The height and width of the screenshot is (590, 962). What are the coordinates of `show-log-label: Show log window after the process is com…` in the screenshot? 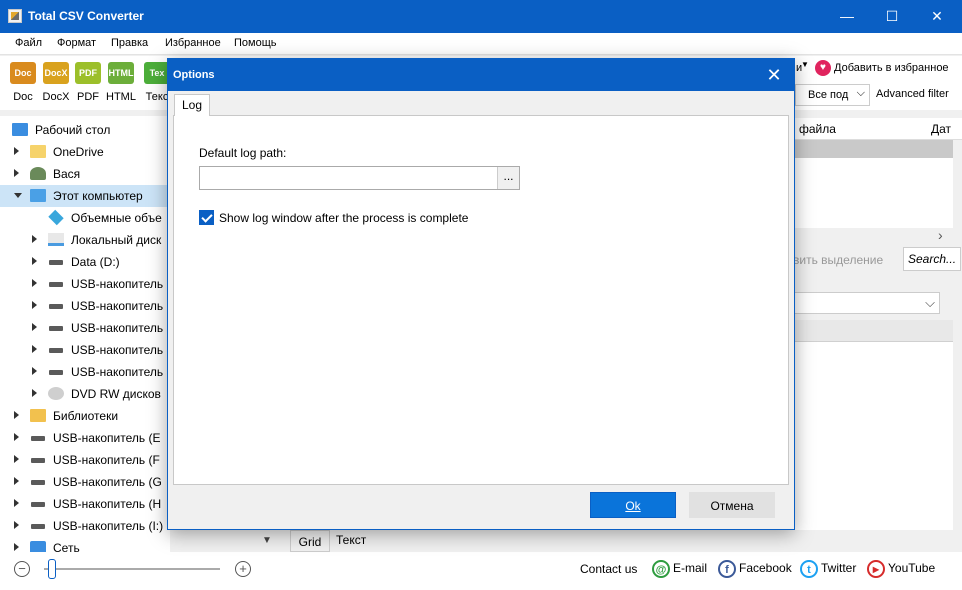 It's located at (343, 218).